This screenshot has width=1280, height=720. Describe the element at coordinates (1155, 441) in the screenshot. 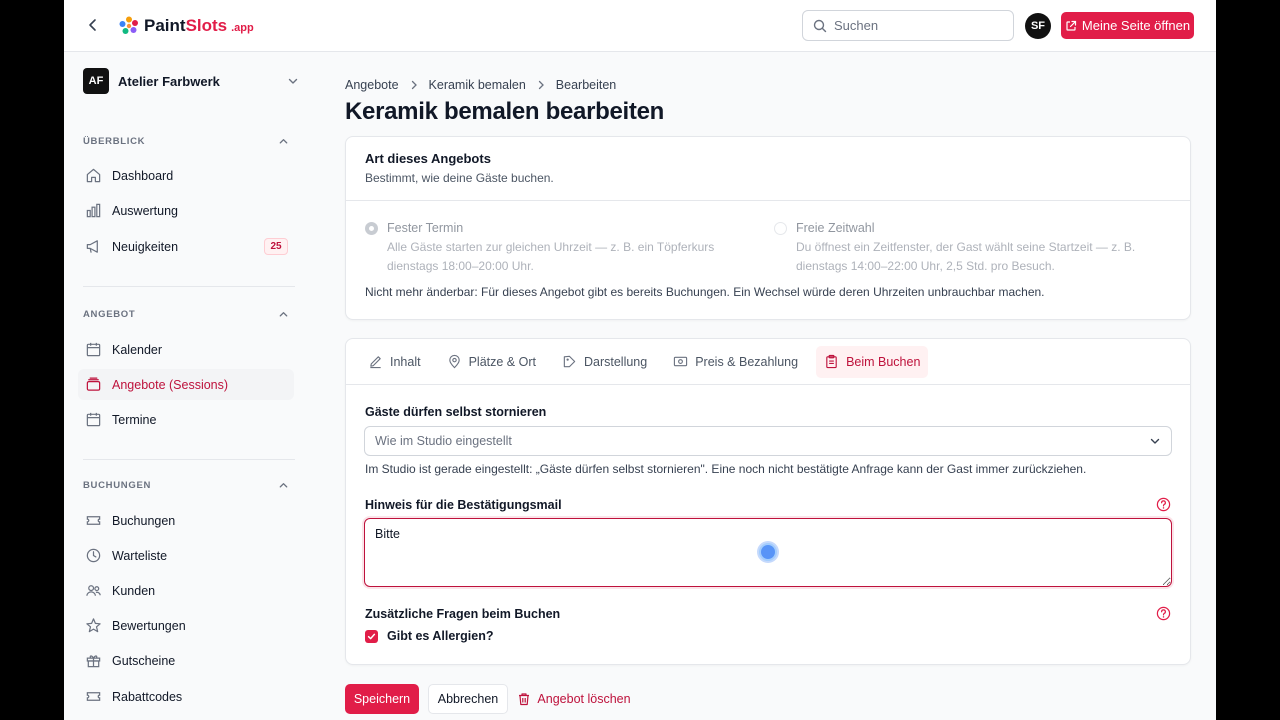

I see `chevron-down-icon` at that location.